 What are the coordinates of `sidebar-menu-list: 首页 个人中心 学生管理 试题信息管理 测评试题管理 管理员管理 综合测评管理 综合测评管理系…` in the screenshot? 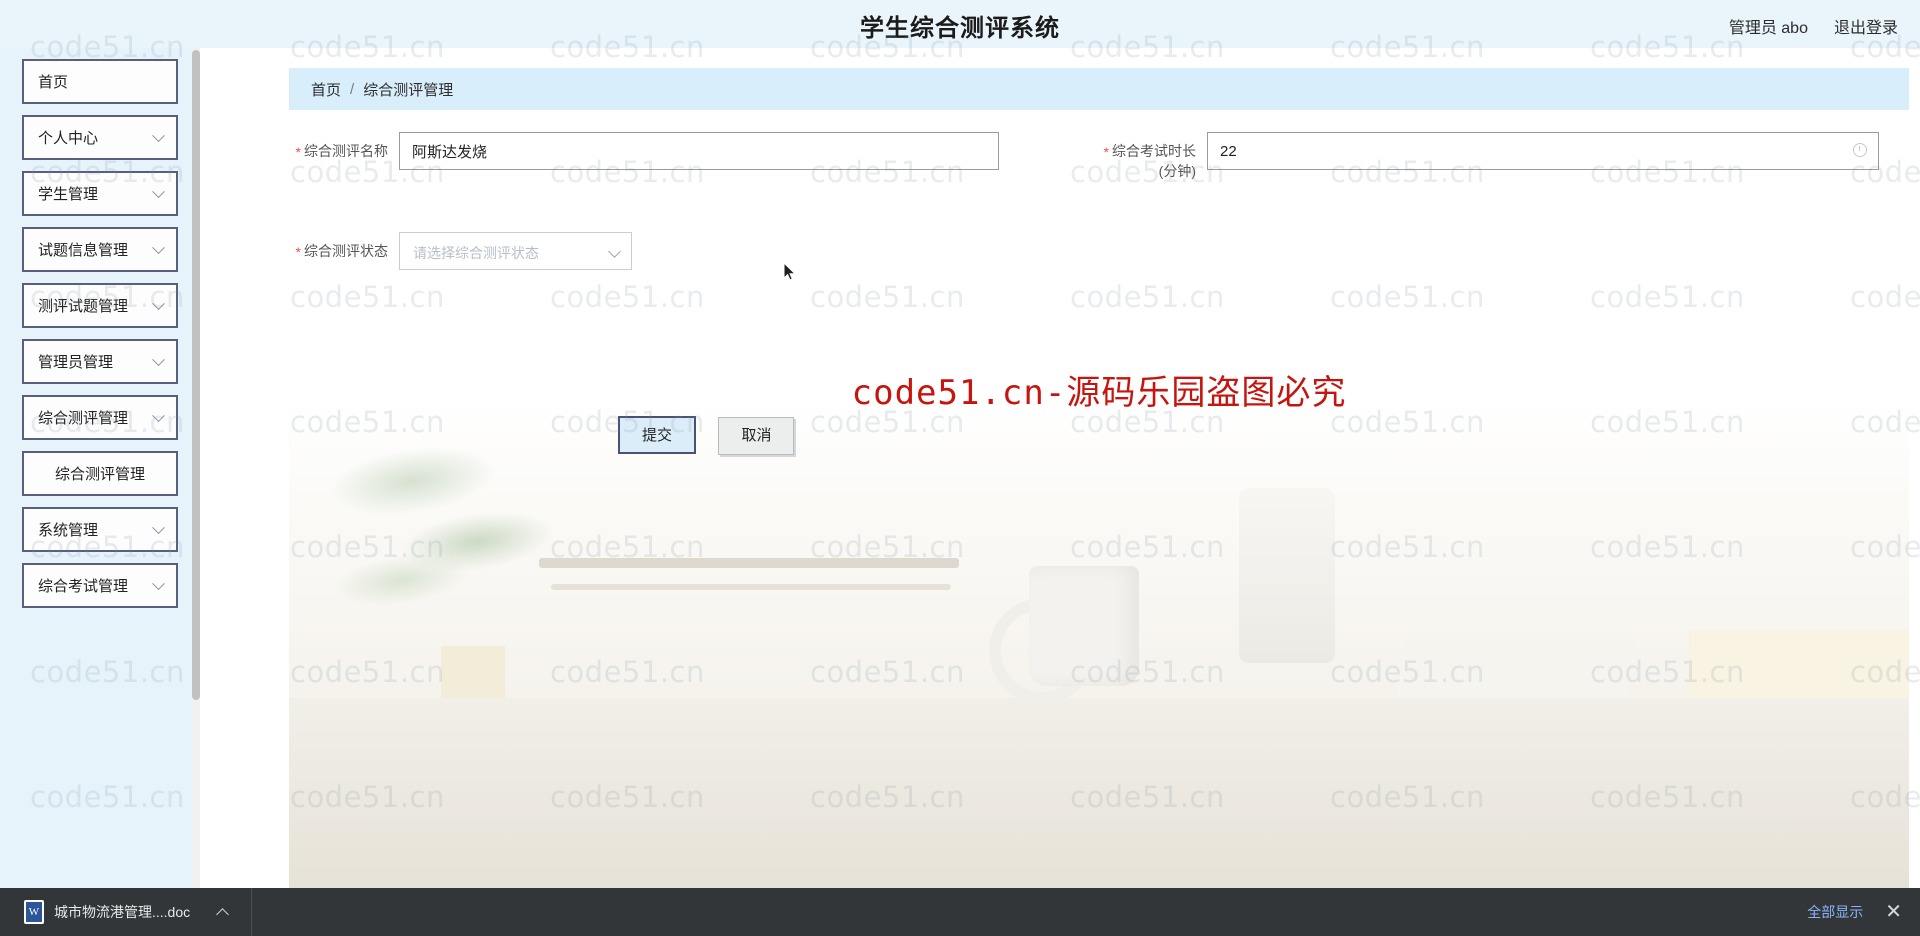 It's located at (100, 333).